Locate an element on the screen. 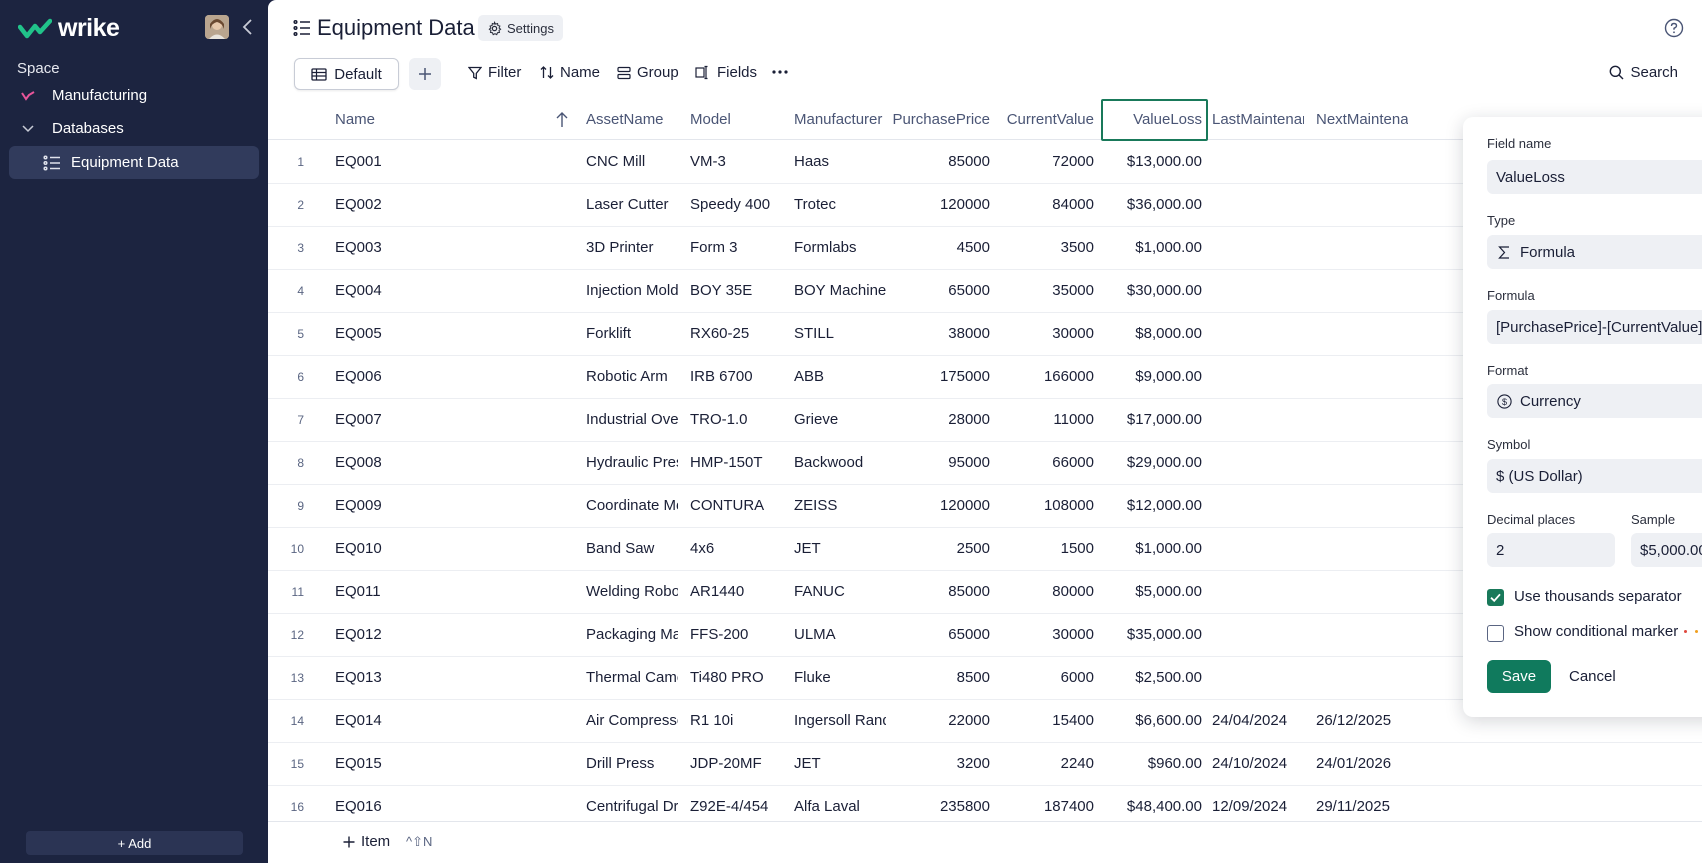 The image size is (1702, 863). cell-manufacturer: Ingersoll Rand is located at coordinates (840, 720).